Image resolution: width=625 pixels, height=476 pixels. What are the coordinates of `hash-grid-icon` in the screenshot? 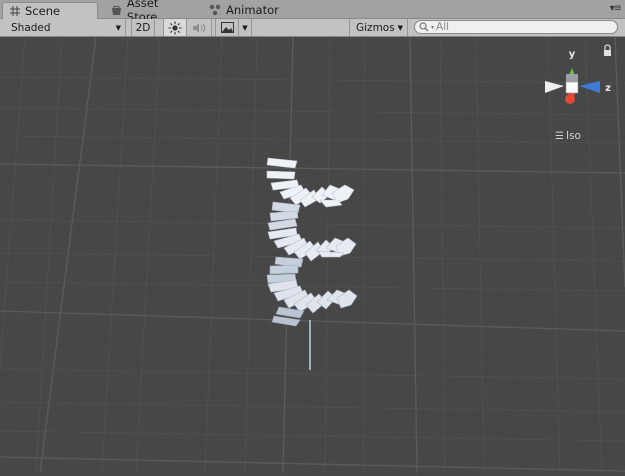 It's located at (15, 11).